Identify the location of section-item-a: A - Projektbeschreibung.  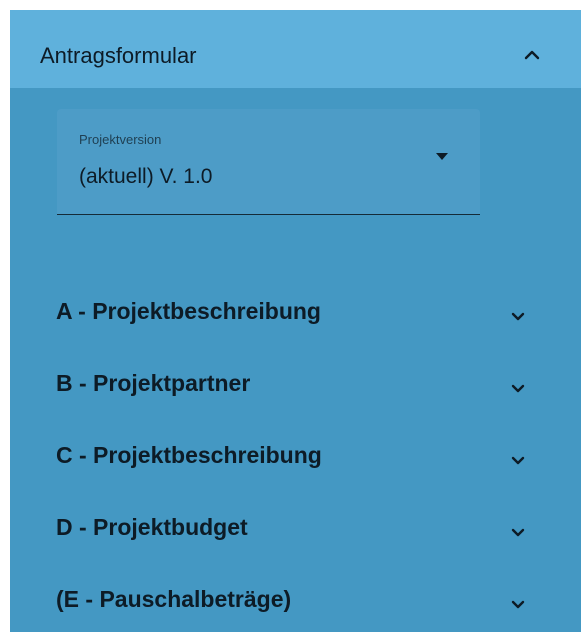
(295, 310).